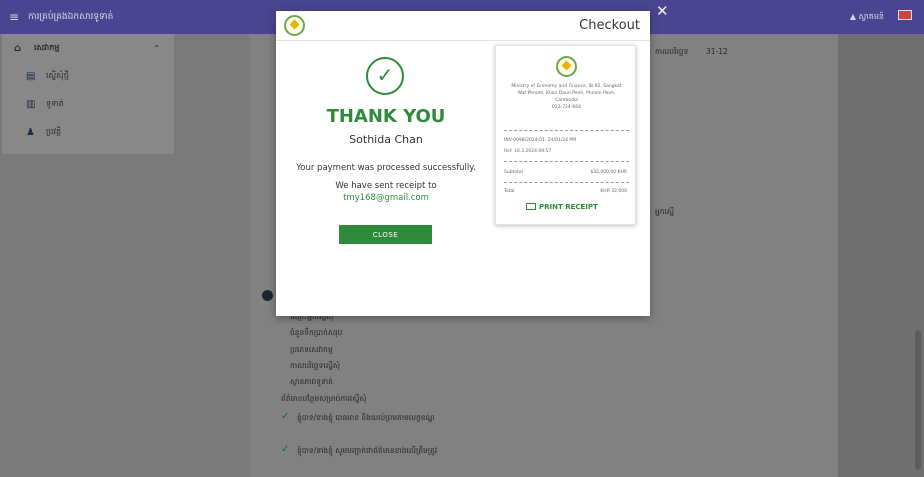  Describe the element at coordinates (14, 17) in the screenshot. I see `hamburger-icon: ≡` at that location.